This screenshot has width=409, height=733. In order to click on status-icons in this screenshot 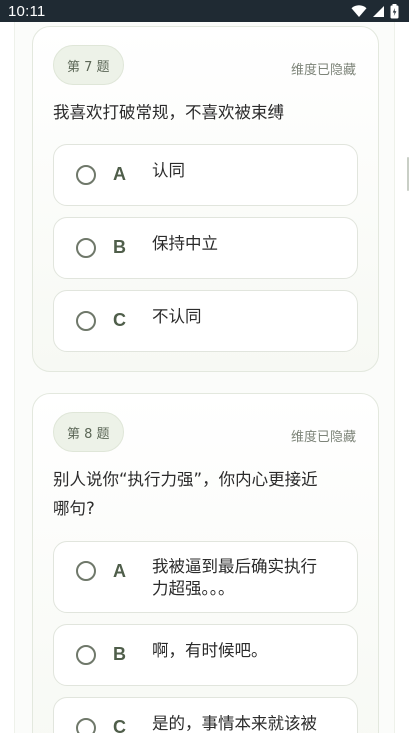, I will do `click(375, 11)`.